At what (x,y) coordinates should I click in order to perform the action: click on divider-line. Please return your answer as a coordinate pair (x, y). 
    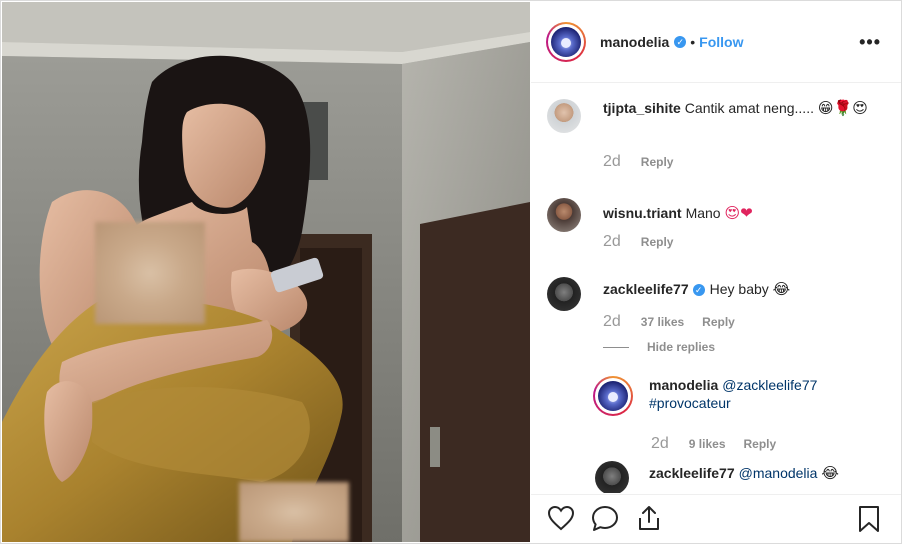
    Looking at the image, I should click on (616, 347).